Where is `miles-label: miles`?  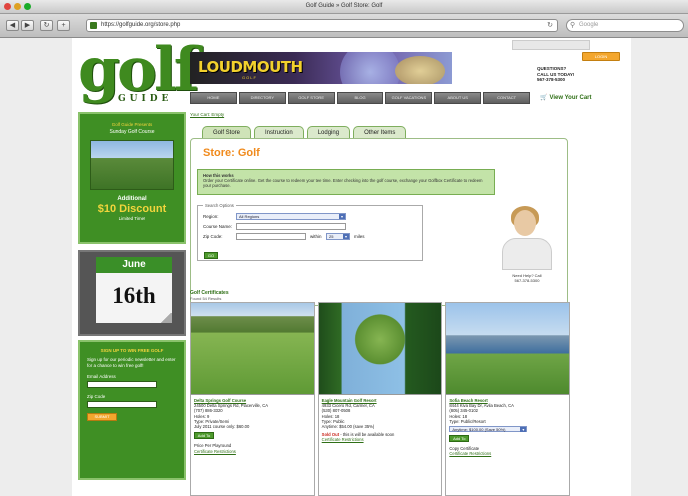 miles-label: miles is located at coordinates (359, 236).